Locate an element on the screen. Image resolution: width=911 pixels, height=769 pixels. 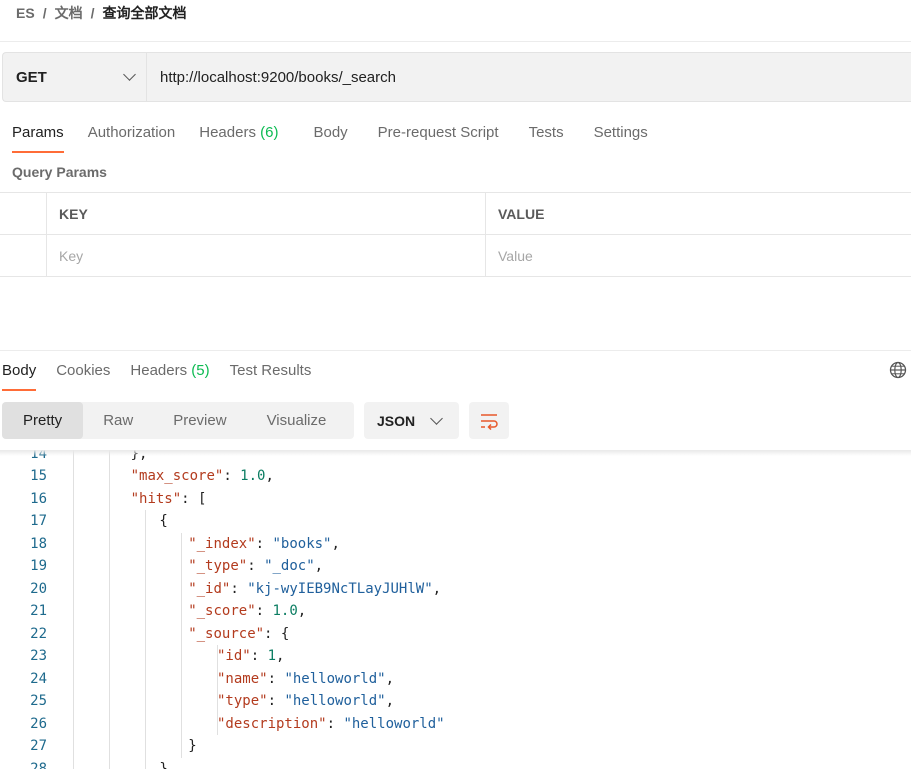
wrap-lines-button is located at coordinates (489, 420).